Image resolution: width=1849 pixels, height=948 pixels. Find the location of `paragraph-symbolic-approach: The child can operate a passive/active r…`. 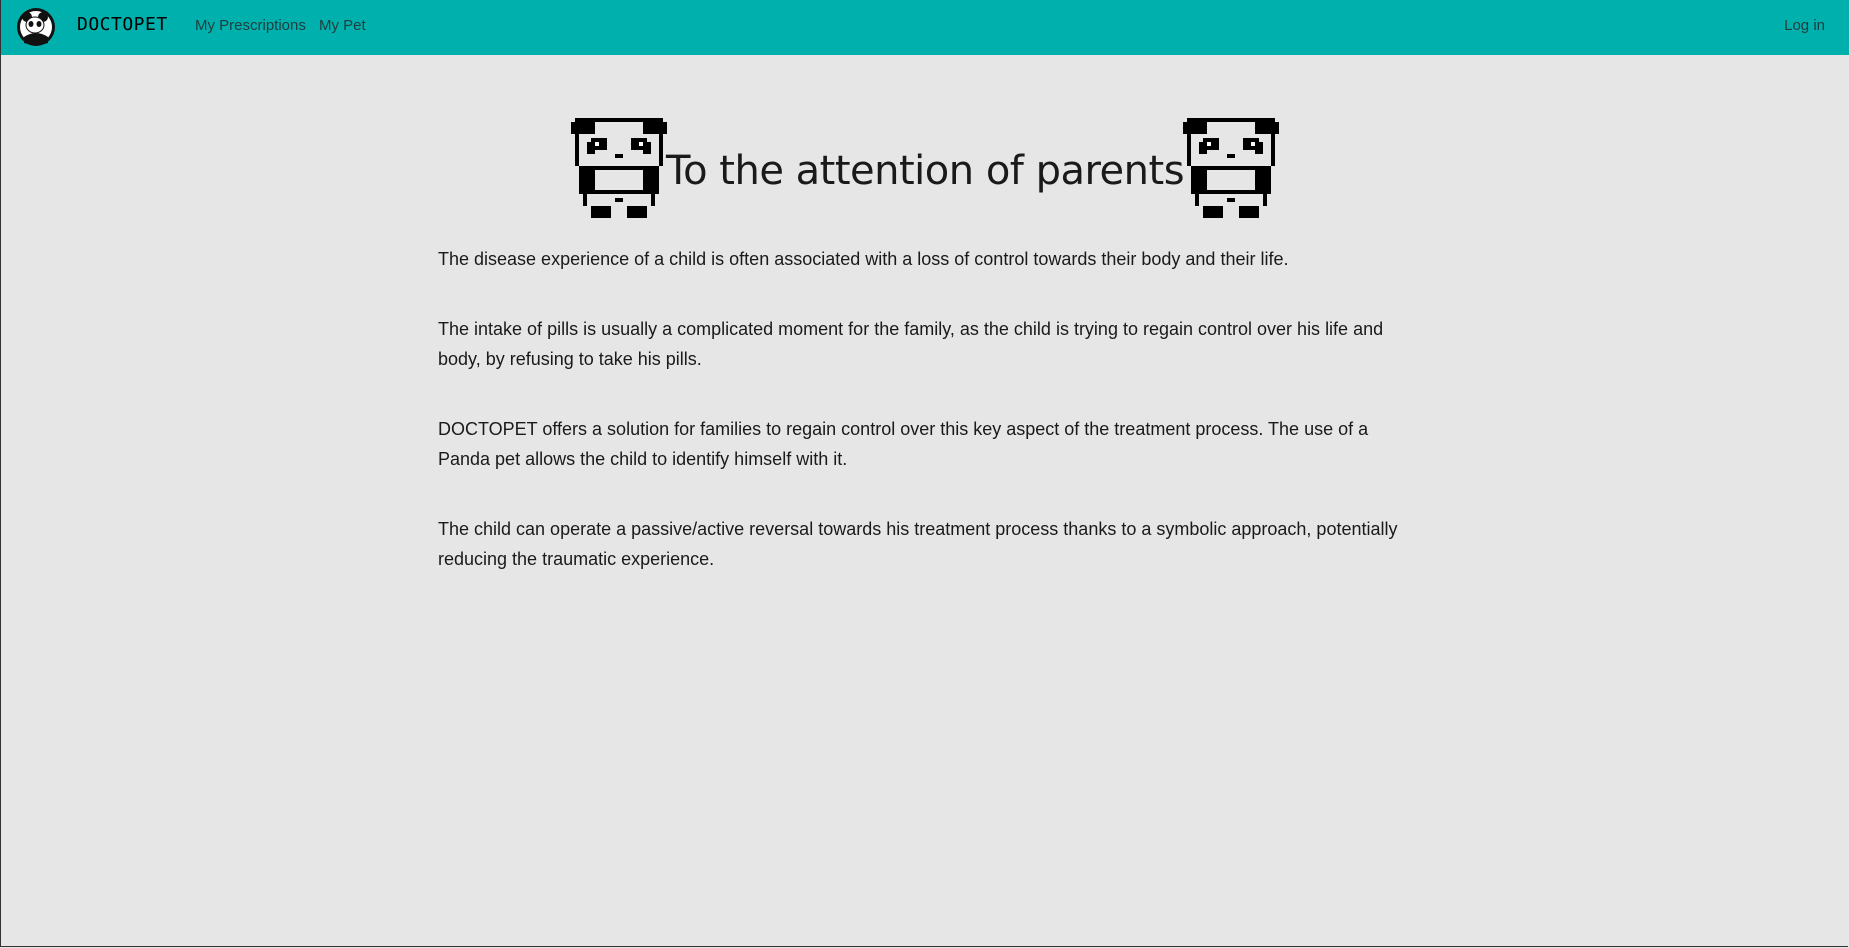

paragraph-symbolic-approach: The child can operate a passive/active r… is located at coordinates (918, 544).